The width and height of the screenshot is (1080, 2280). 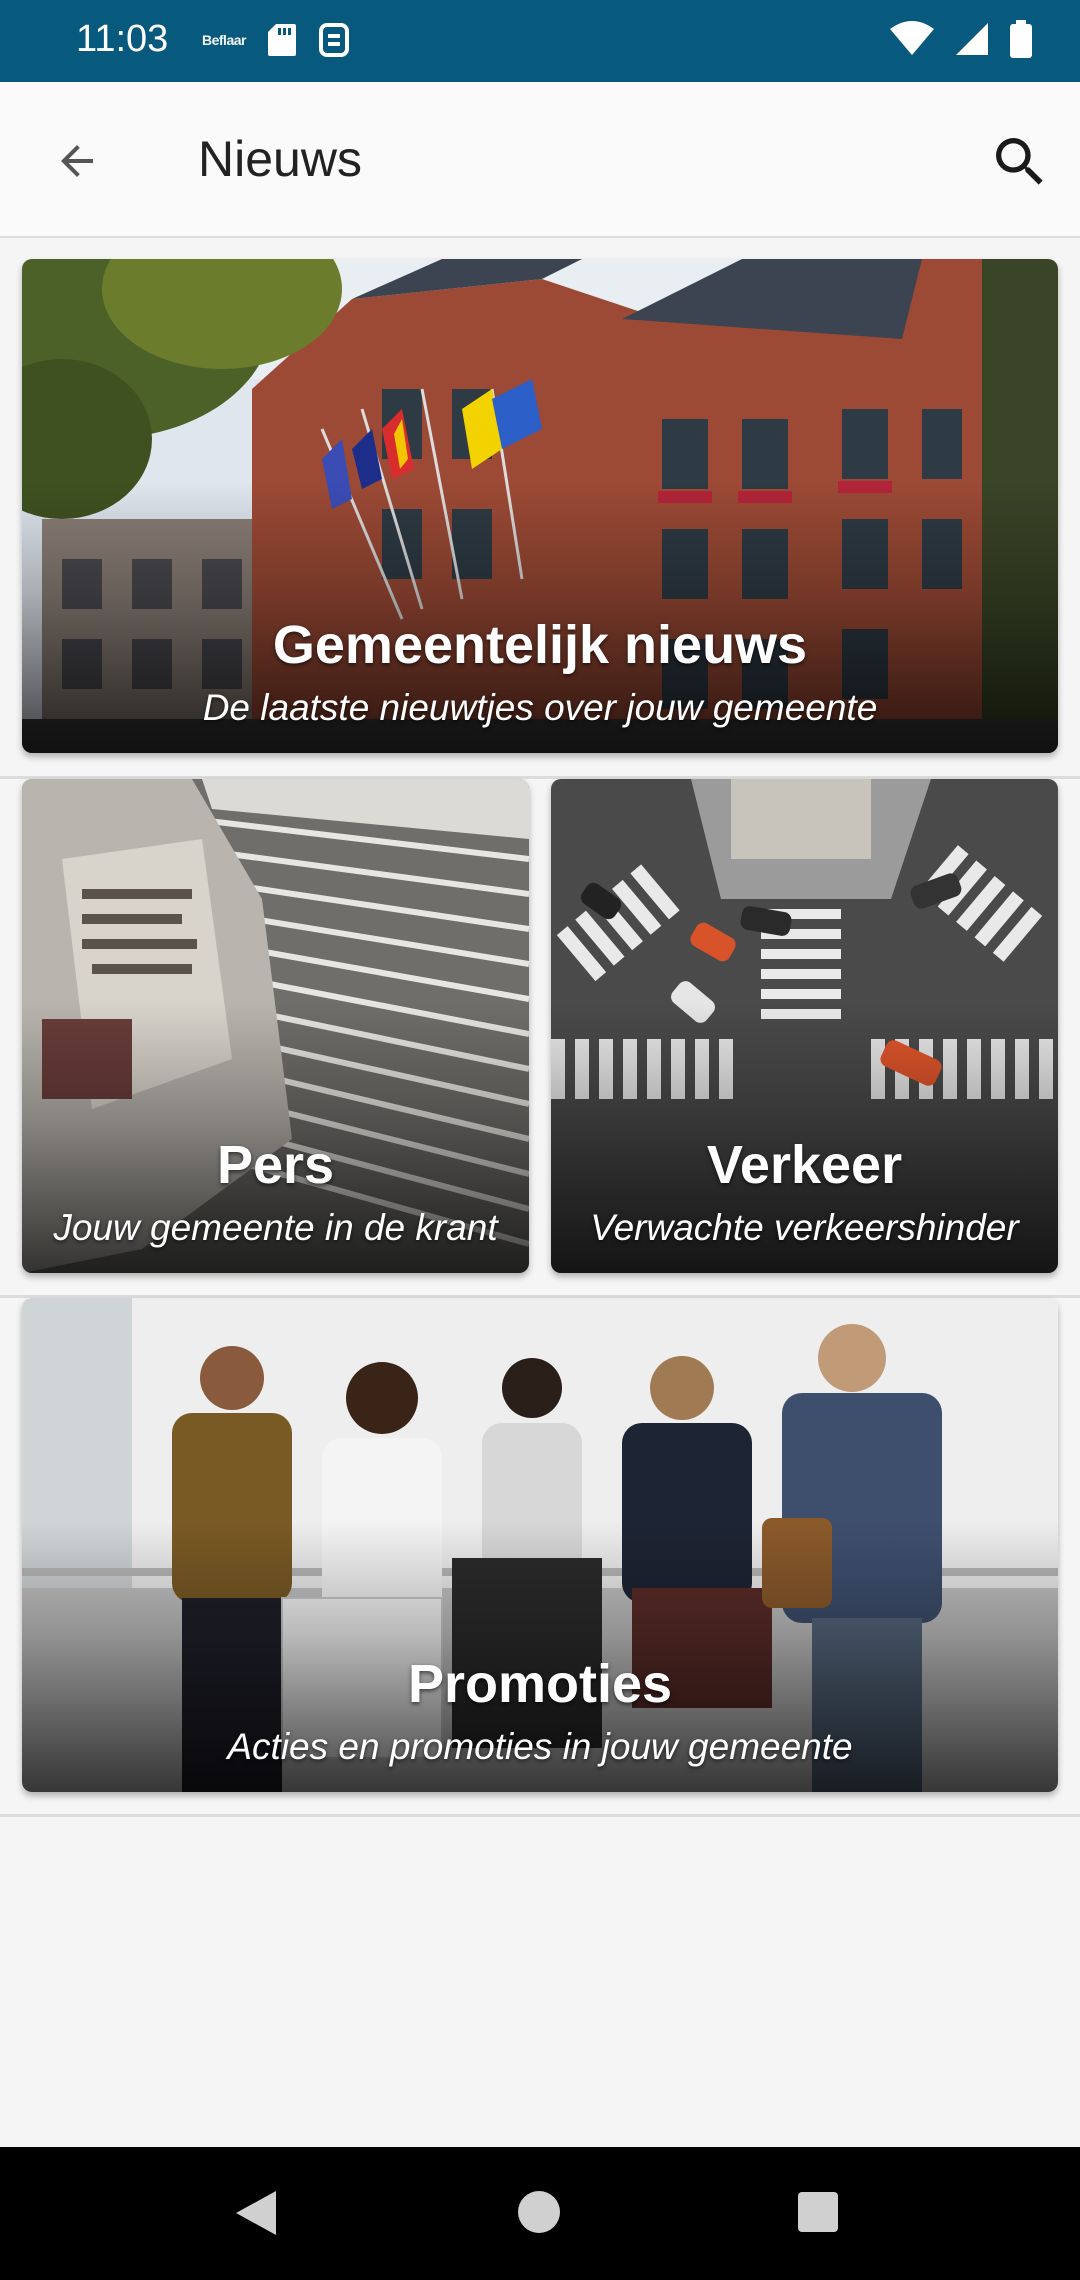 I want to click on back-button, so click(x=77, y=161).